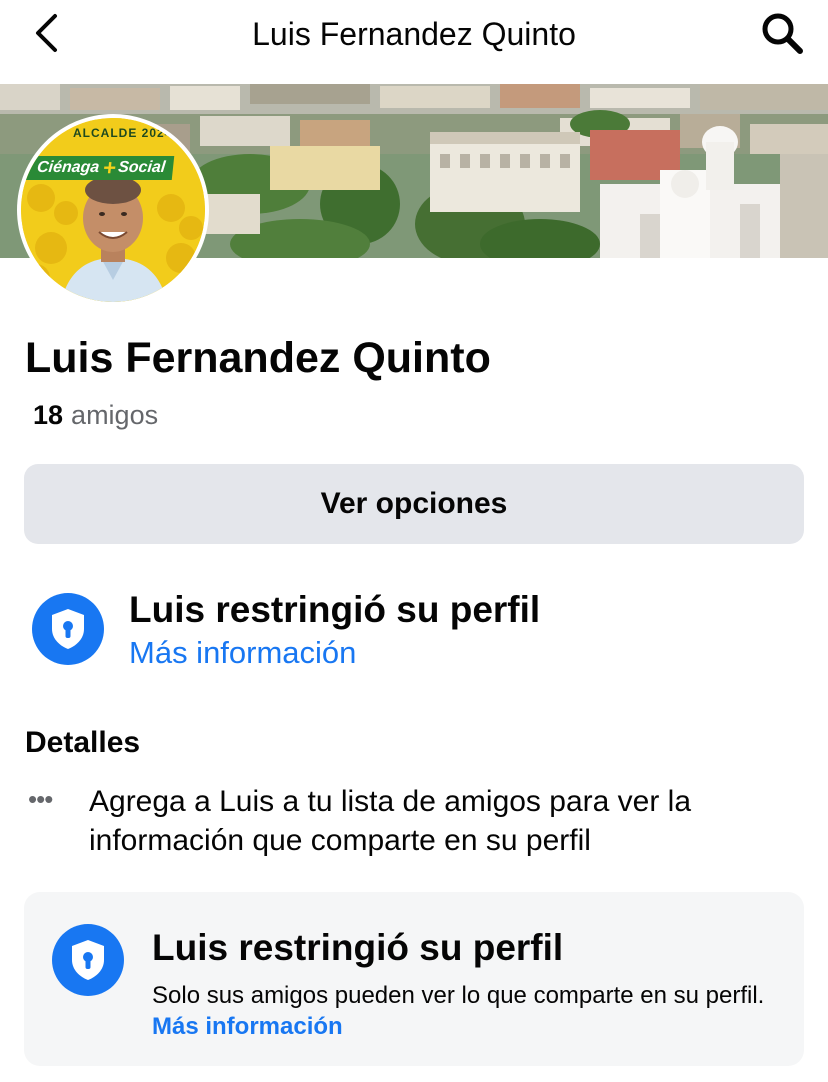 This screenshot has height=1082, width=828. I want to click on poster-brand-banner: Ciénaga + Social, so click(98, 167).